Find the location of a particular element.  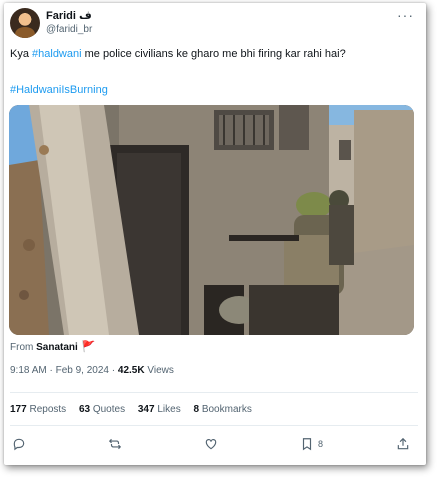

hashtag-haldwaniisburning: #HaldwaniIsBurning is located at coordinates (59, 90).